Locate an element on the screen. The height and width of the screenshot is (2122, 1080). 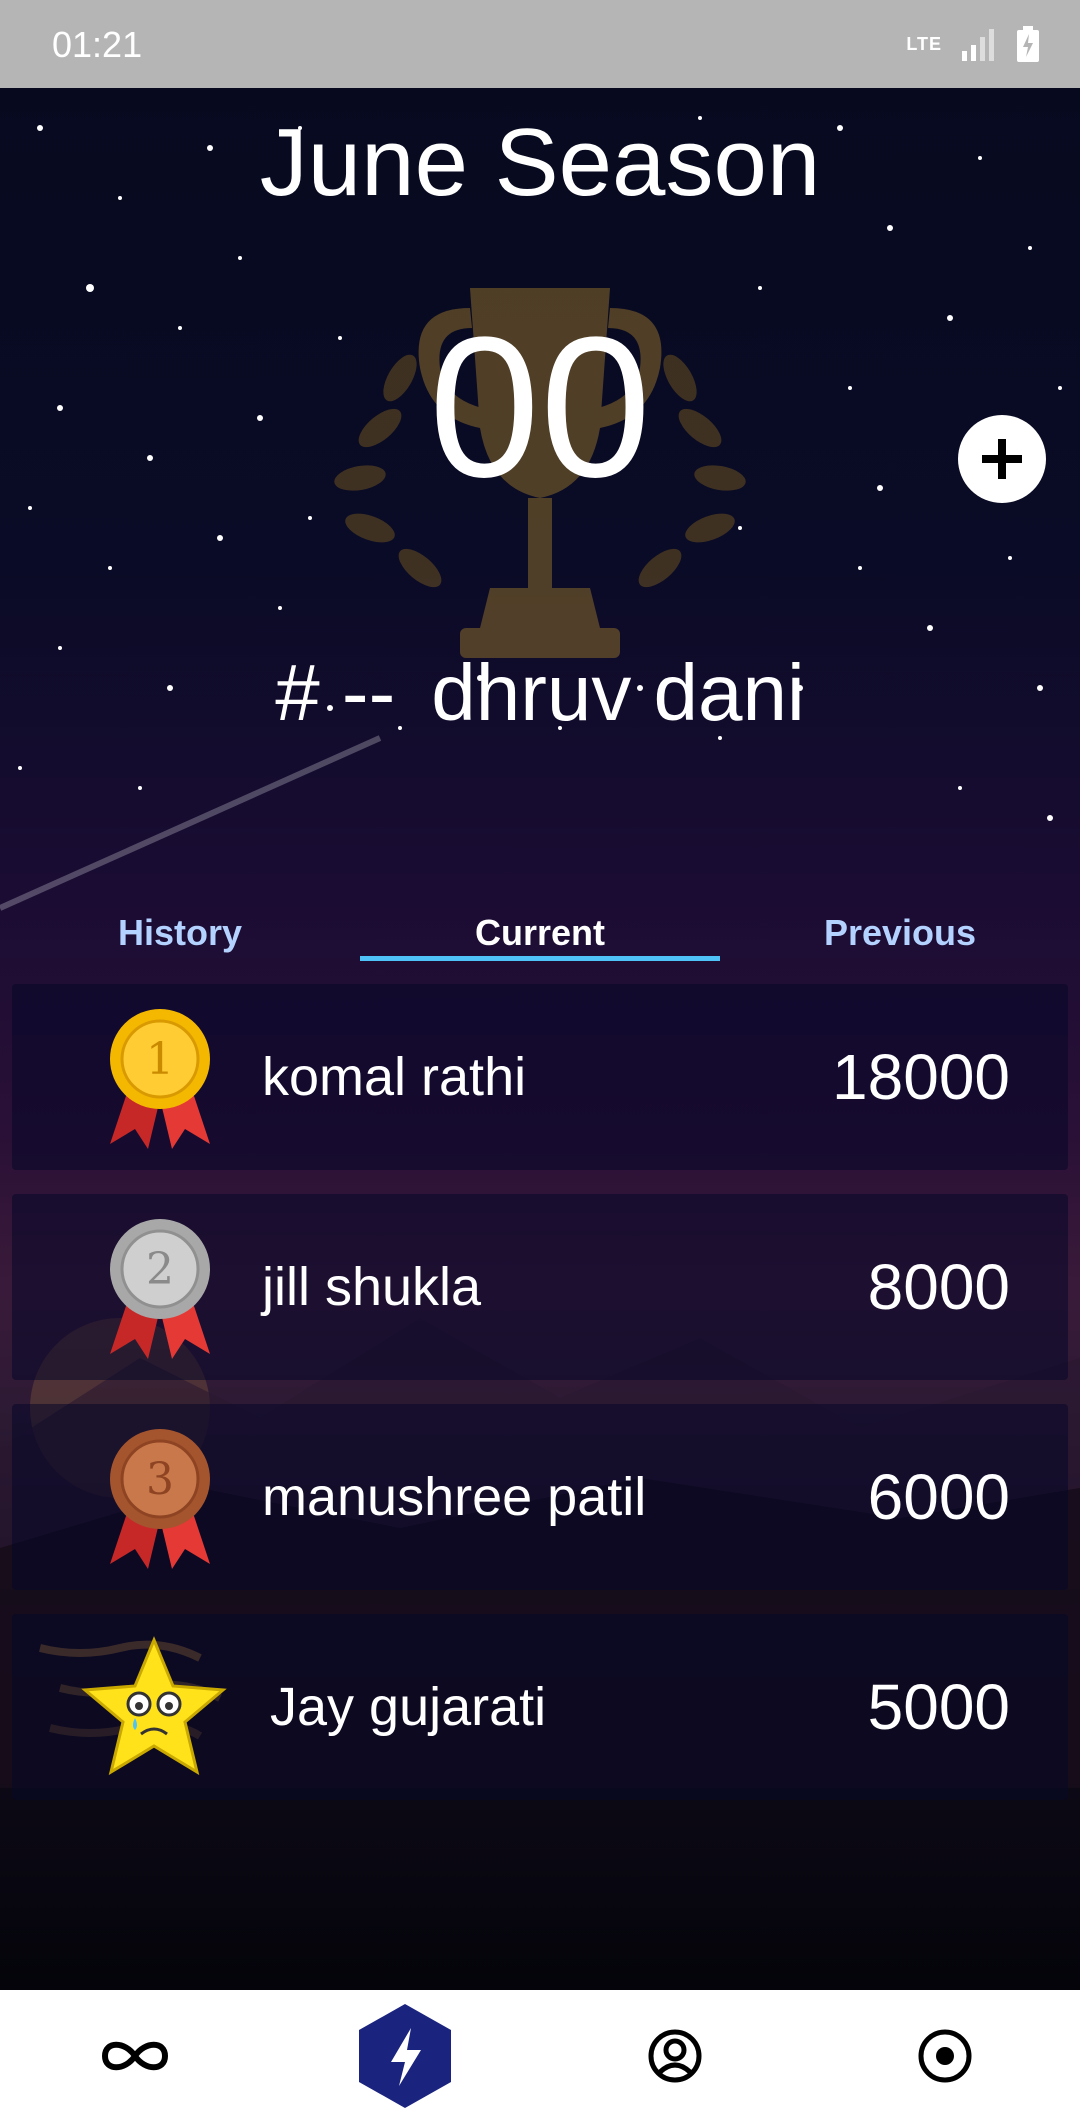
record-icon is located at coordinates (945, 2056).